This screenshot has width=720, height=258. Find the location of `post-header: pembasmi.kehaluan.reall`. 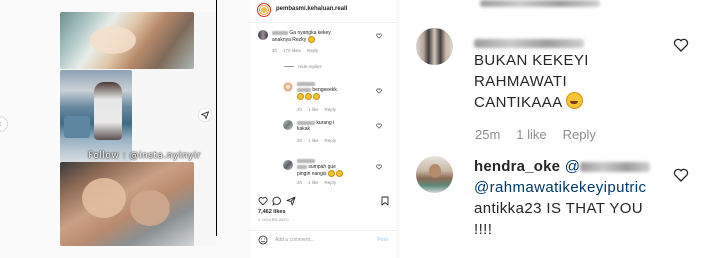

post-header: pembasmi.kehaluan.reall is located at coordinates (323, 11).